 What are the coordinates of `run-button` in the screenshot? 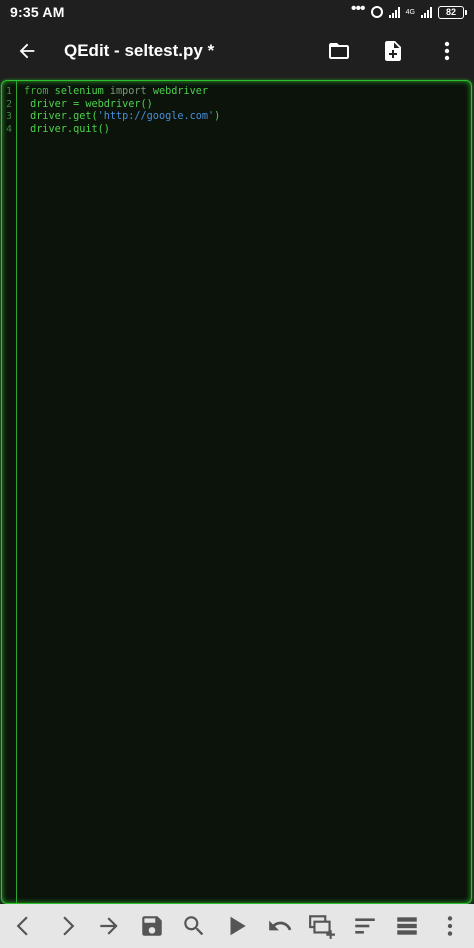 It's located at (237, 926).